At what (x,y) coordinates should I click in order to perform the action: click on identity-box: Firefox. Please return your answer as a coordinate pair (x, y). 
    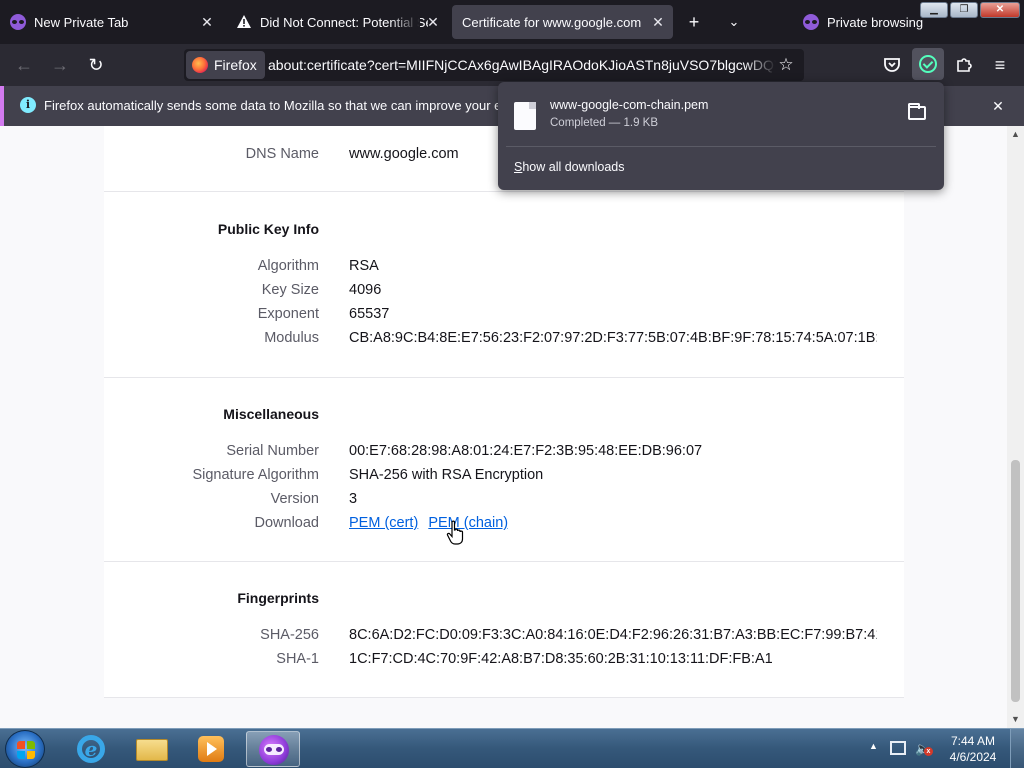
    Looking at the image, I should click on (225, 65).